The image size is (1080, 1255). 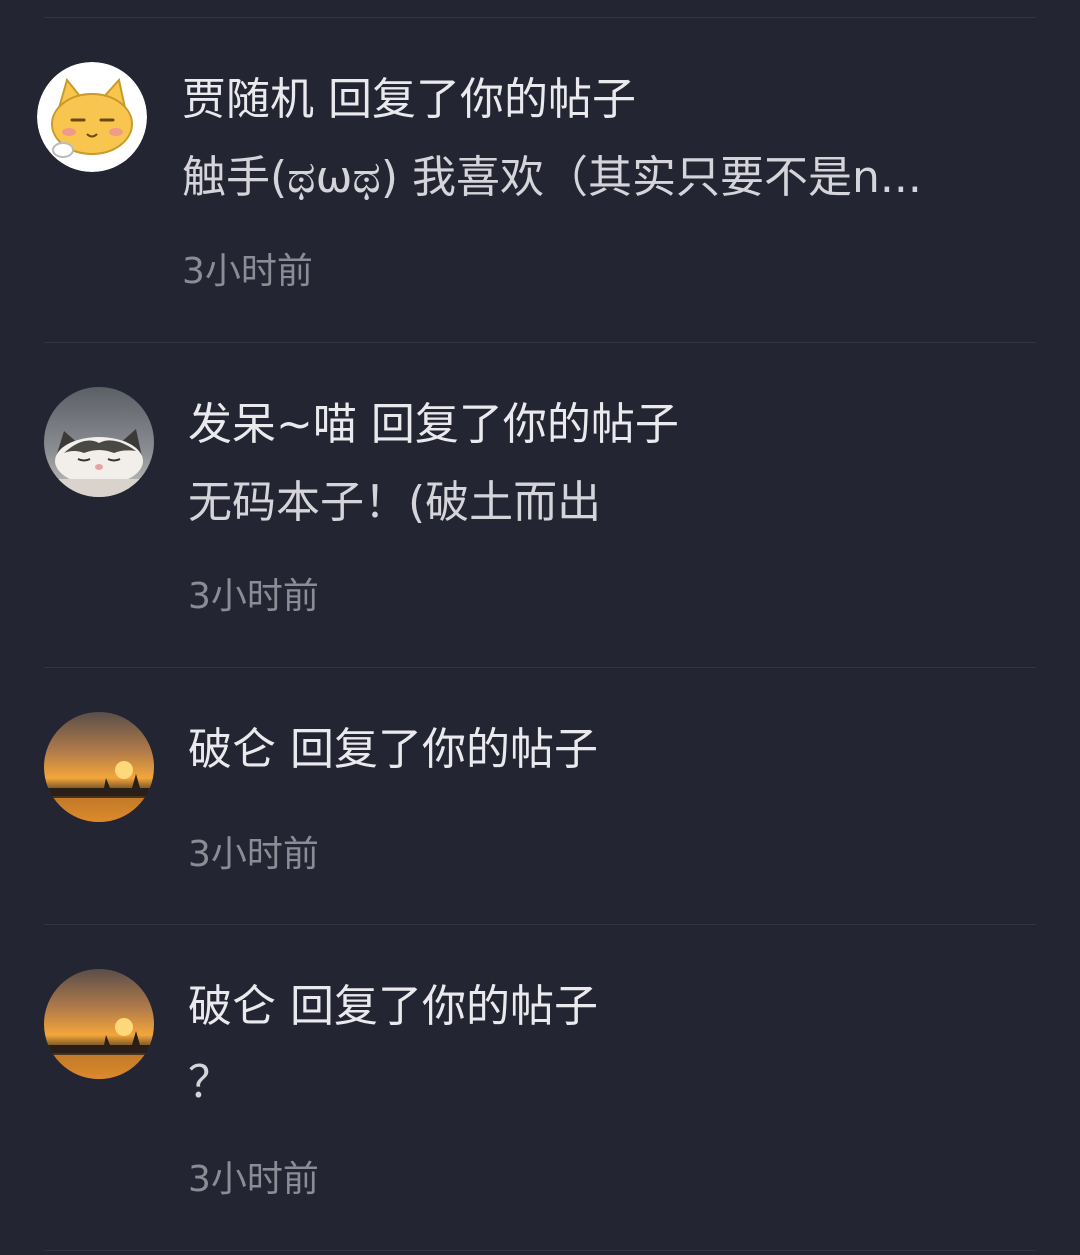 I want to click on notification-title: 发呆~喵 回复了你的帖子, so click(x=433, y=425).